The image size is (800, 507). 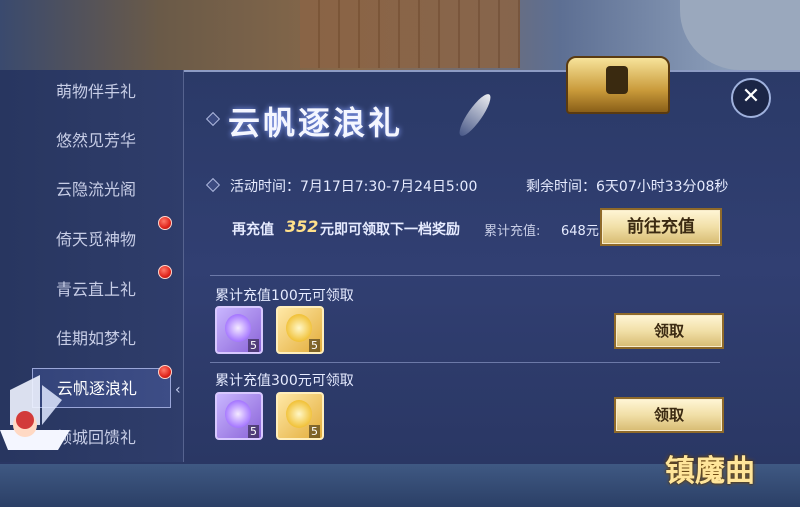 I want to click on sidebar-item-mengwu: 萌物伴手礼, so click(x=91, y=92).